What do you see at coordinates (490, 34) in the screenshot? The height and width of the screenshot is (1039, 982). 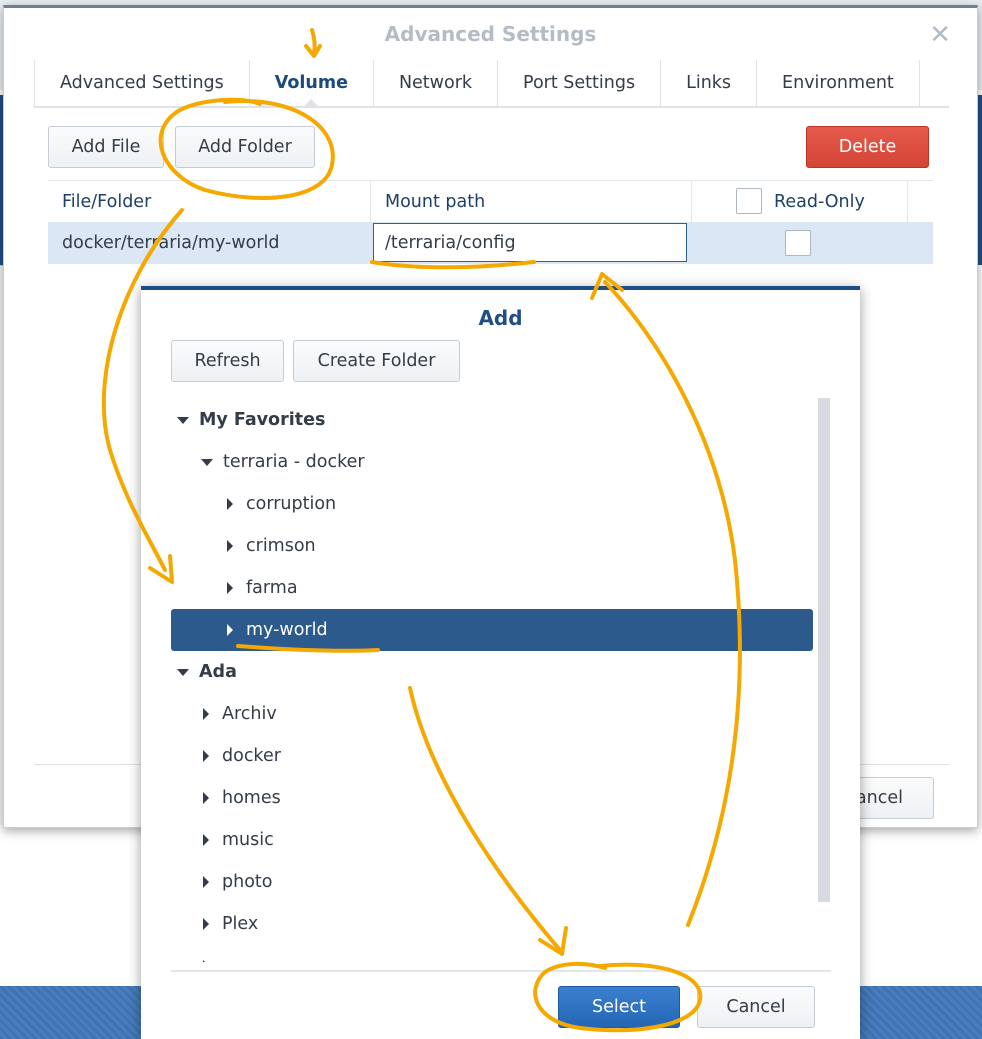 I see `window-title: Advanced Settings` at bounding box center [490, 34].